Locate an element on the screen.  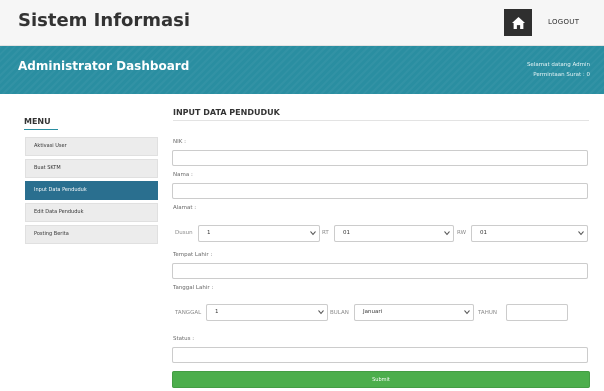
tempat-lahir-label: Tempat Lahir : is located at coordinates (193, 255).